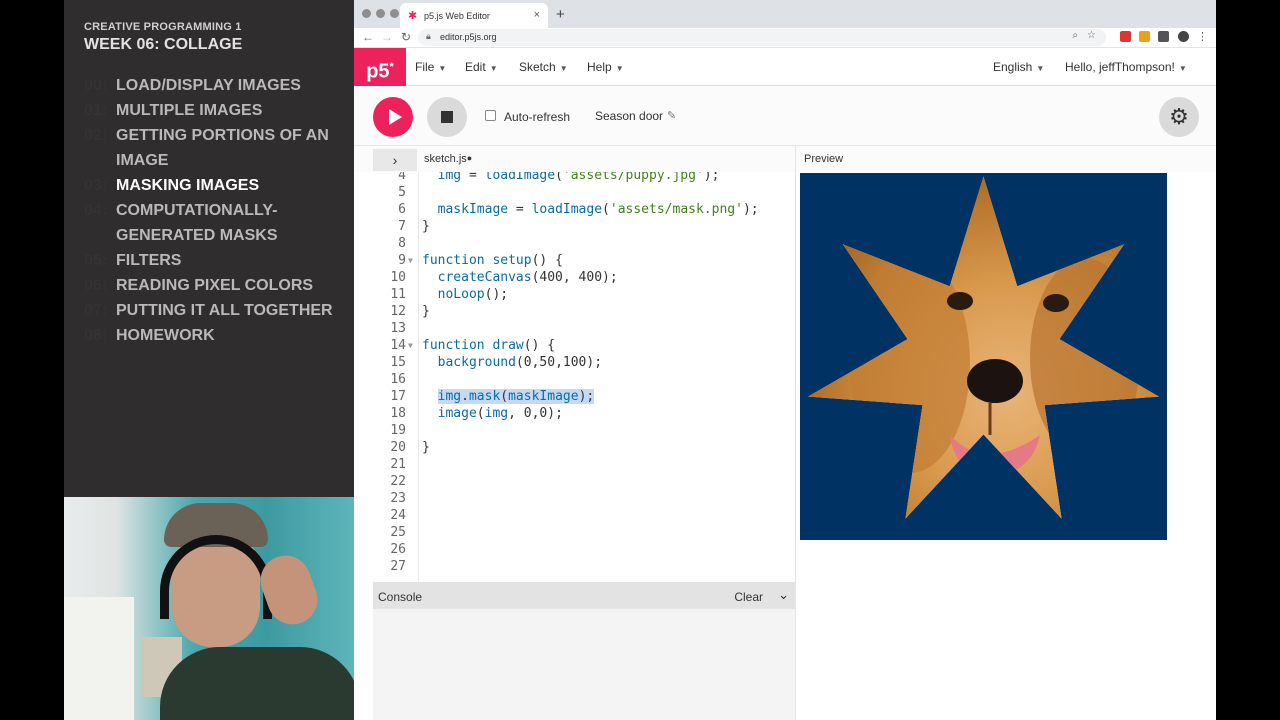 The image size is (1280, 720). Describe the element at coordinates (387, 37) in the screenshot. I see `forward-arrow-icon: →` at that location.